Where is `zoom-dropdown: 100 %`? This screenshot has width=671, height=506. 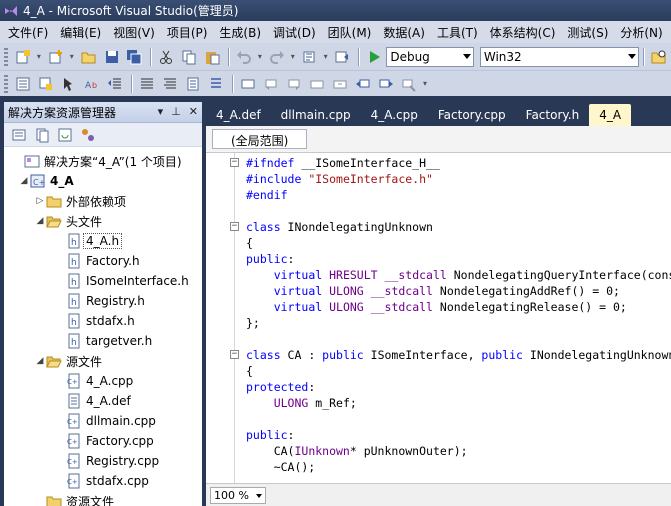 zoom-dropdown: 100 % is located at coordinates (238, 495).